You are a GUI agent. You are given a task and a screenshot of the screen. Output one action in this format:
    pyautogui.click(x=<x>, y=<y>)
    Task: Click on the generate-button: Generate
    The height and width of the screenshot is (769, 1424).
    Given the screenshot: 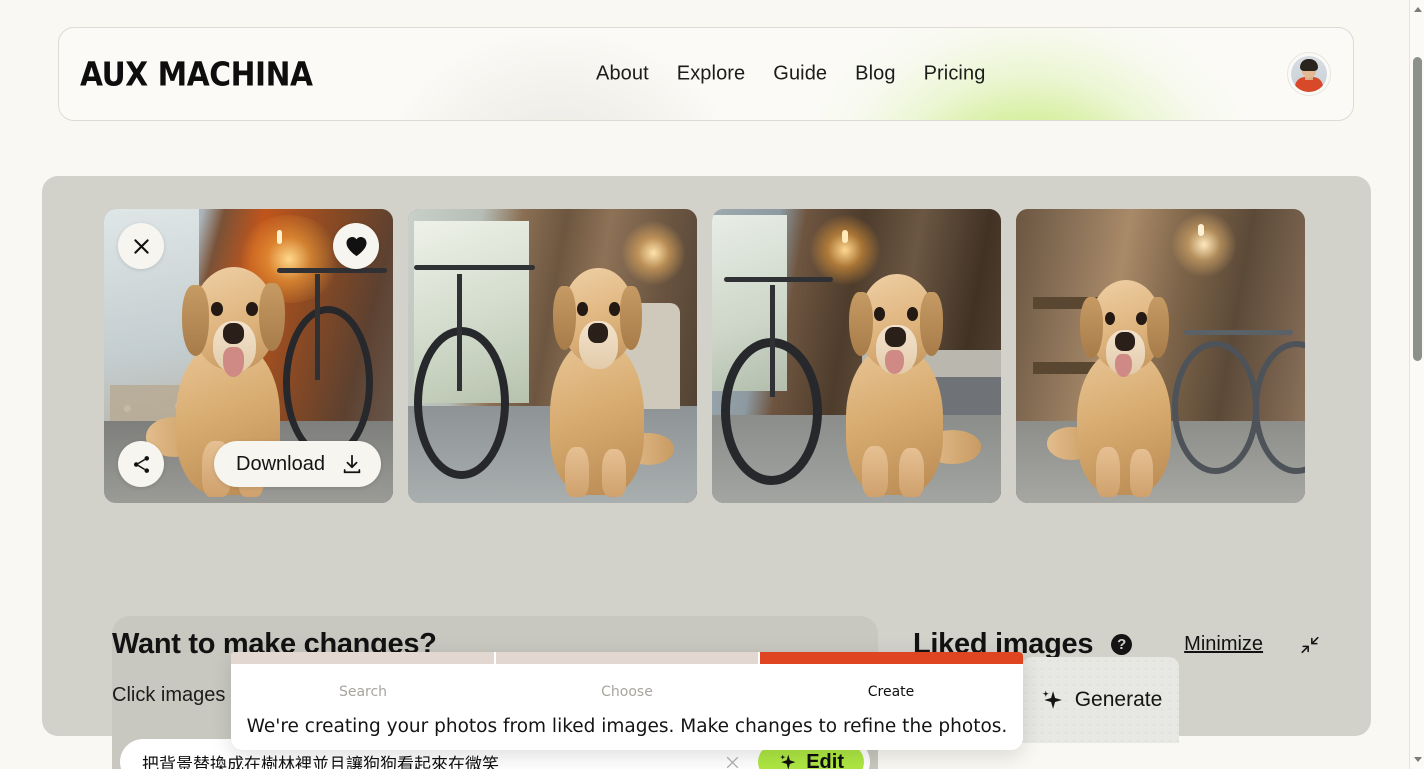 What is the action you would take?
    pyautogui.click(x=1100, y=700)
    